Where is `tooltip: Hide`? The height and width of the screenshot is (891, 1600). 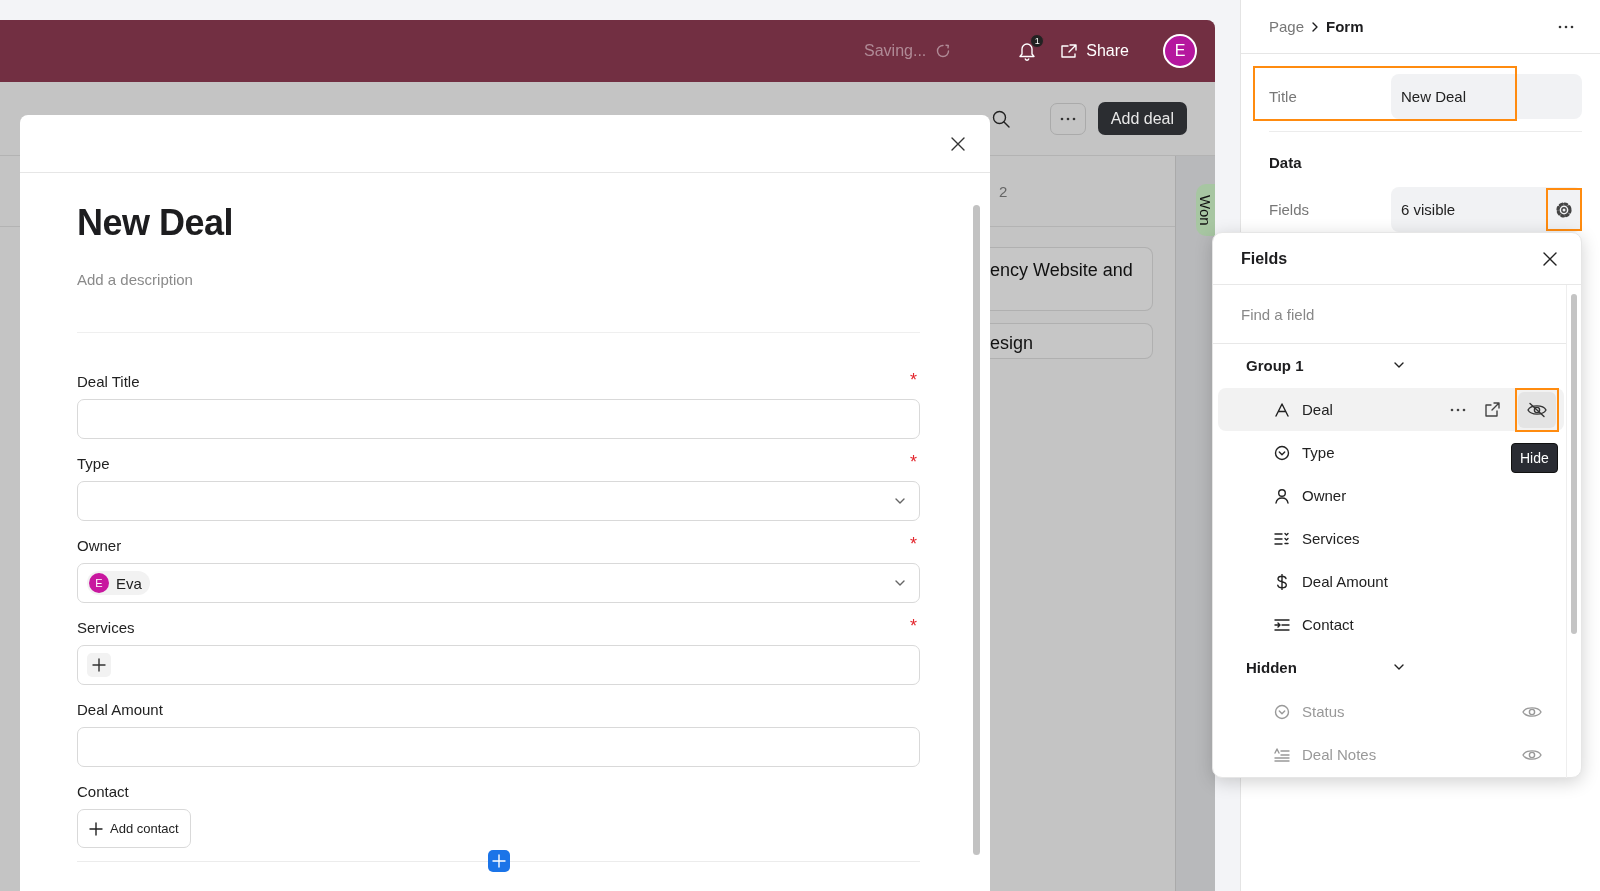 tooltip: Hide is located at coordinates (1534, 458).